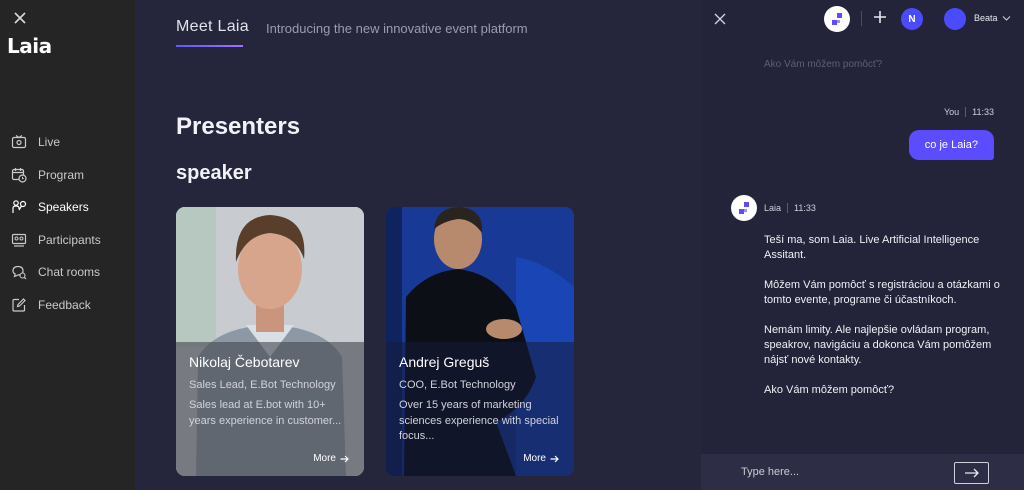 The width and height of the screenshot is (1024, 490). I want to click on header-divider, so click(861, 18).